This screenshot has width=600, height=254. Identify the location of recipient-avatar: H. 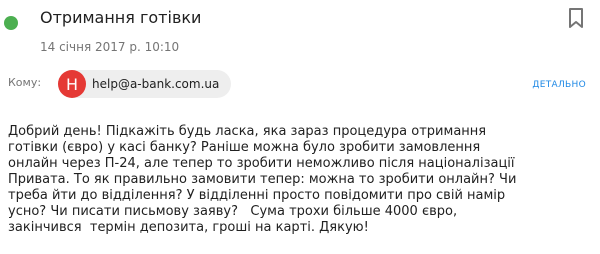
(72, 84).